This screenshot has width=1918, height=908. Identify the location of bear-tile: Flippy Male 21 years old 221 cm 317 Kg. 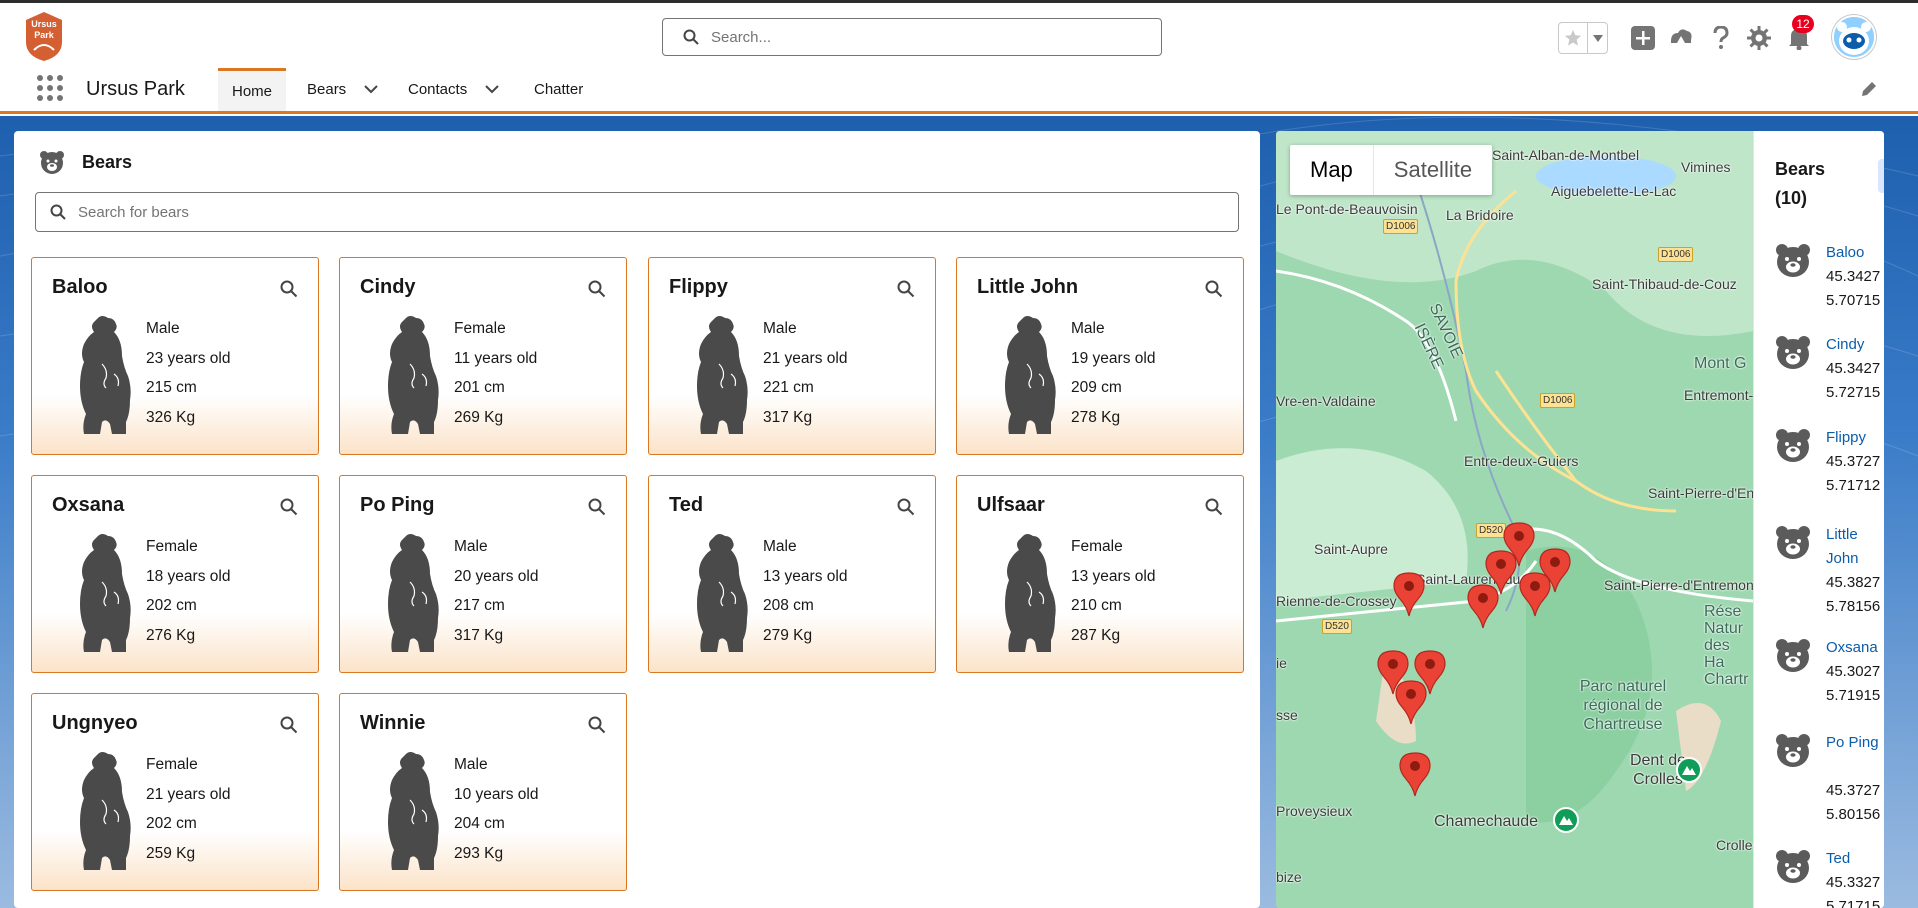
(792, 356).